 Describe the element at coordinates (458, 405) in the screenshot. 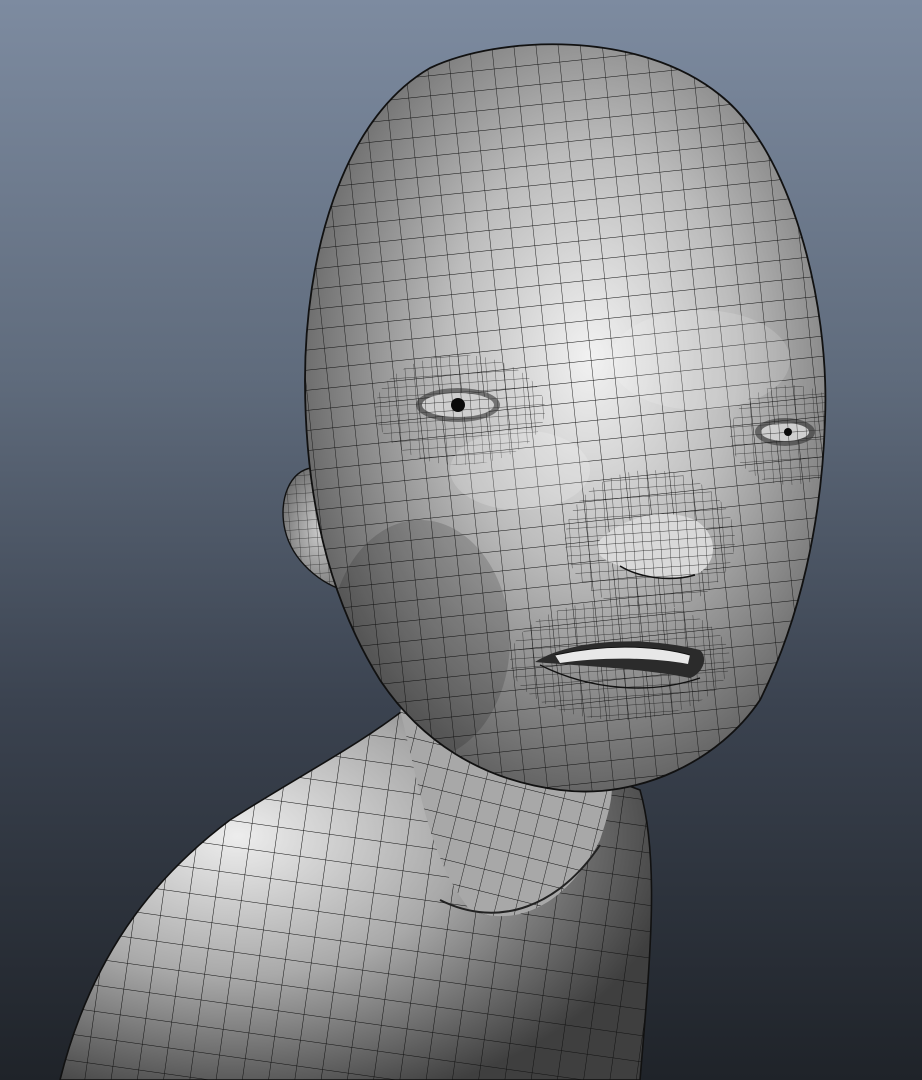

I see `left-eye-mesh` at that location.